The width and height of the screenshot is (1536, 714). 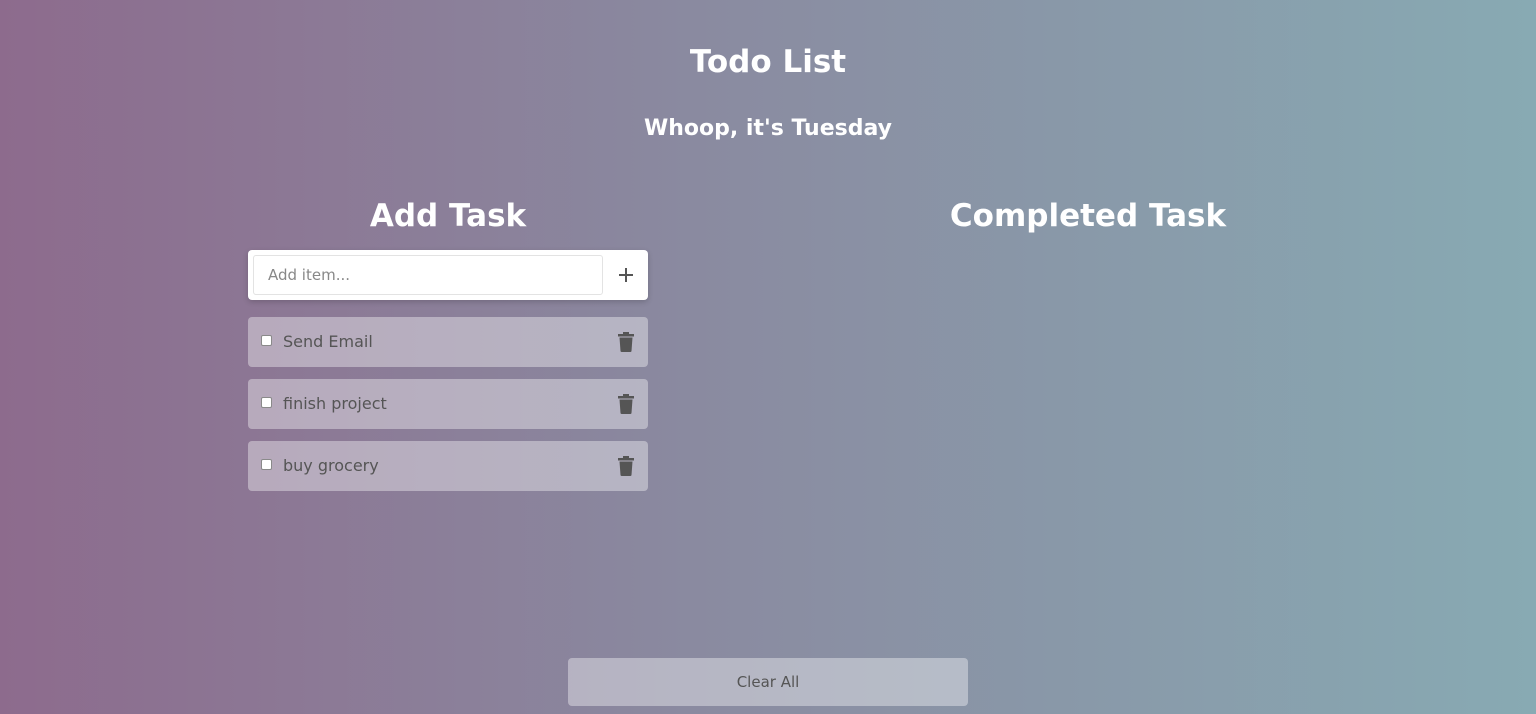 I want to click on add-item-button, so click(x=626, y=275).